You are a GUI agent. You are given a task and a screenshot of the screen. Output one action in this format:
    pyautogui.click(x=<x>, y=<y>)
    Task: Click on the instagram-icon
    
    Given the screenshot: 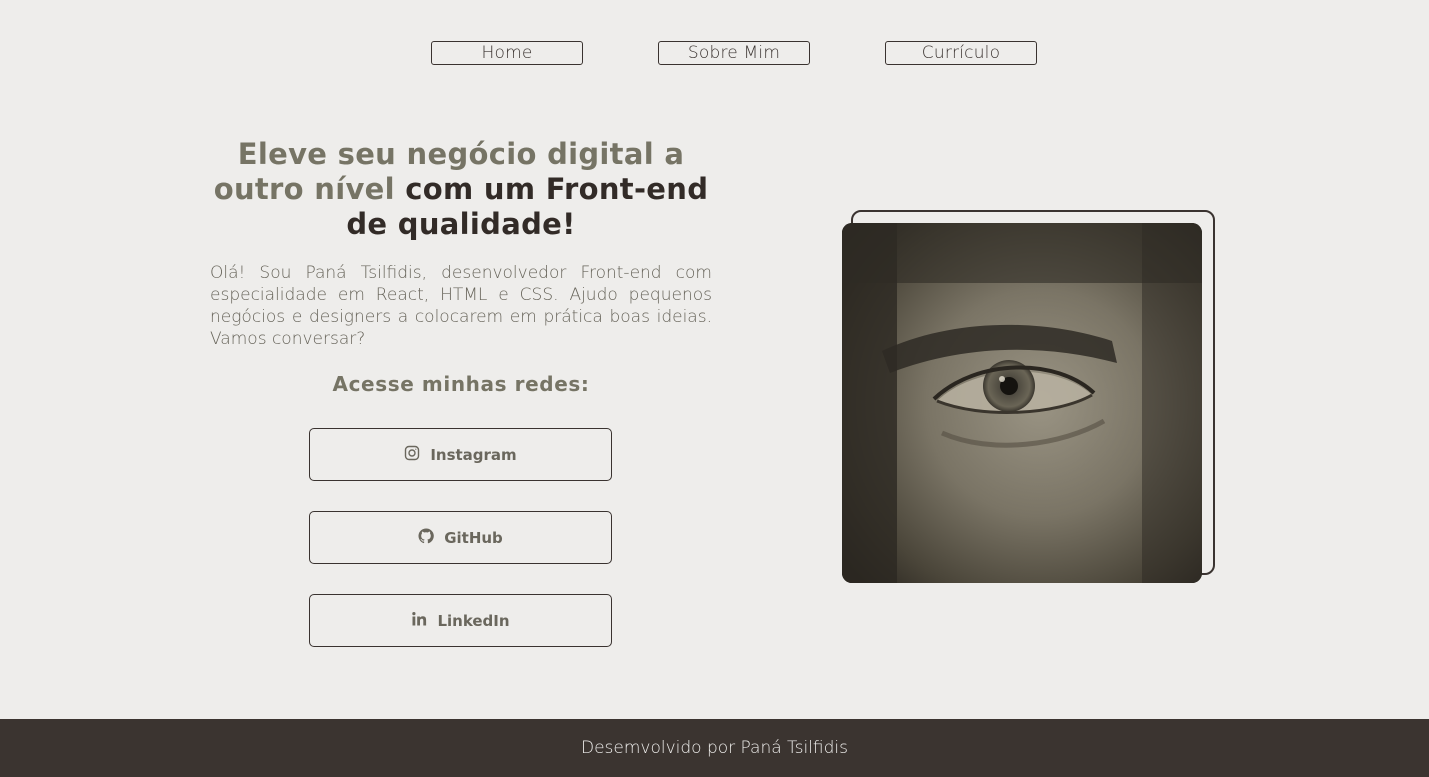 What is the action you would take?
    pyautogui.click(x=412, y=453)
    